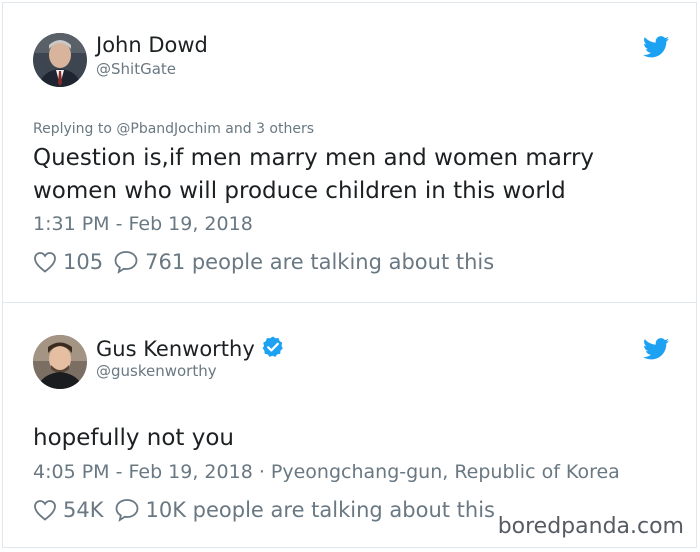 The height and width of the screenshot is (552, 700). I want to click on tweet-timestamp: 1:31 PM - Feb 19, 2018, so click(143, 224).